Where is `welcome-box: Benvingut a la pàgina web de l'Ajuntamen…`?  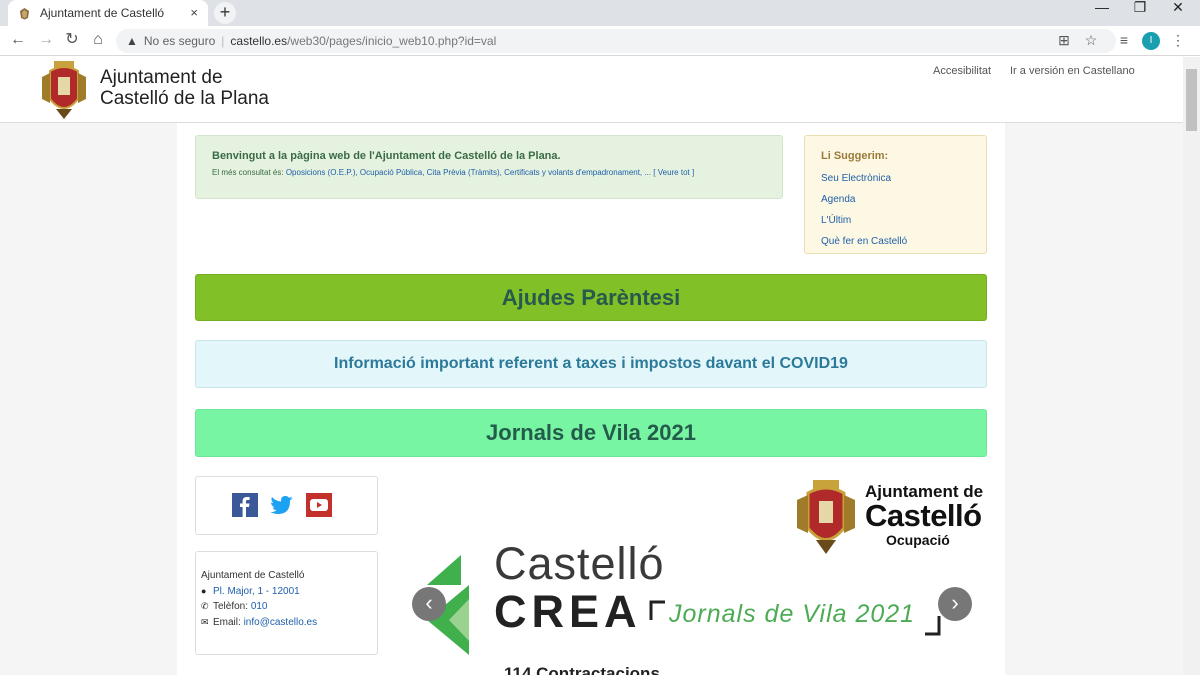 welcome-box: Benvingut a la pàgina web de l'Ajuntamen… is located at coordinates (489, 167).